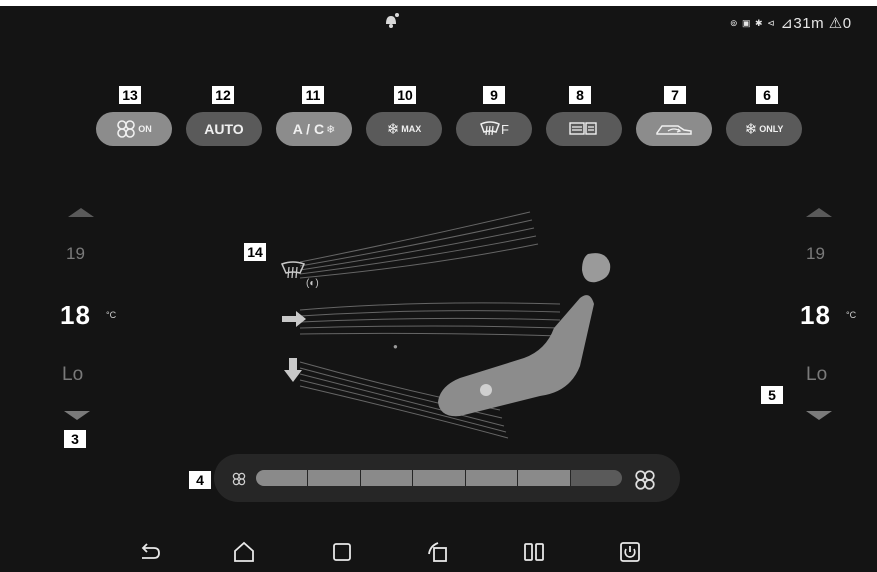 This screenshot has height=572, width=877. I want to click on small-sensor-icon: (◐), so click(312, 283).